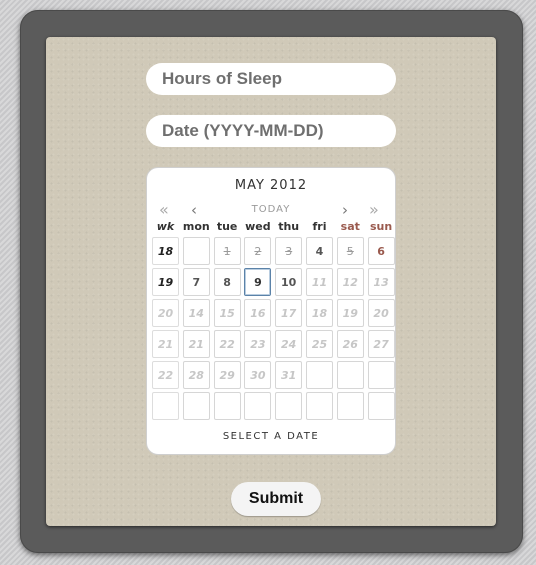 Image resolution: width=536 pixels, height=565 pixels. I want to click on weekday-header-wed: wed, so click(258, 226).